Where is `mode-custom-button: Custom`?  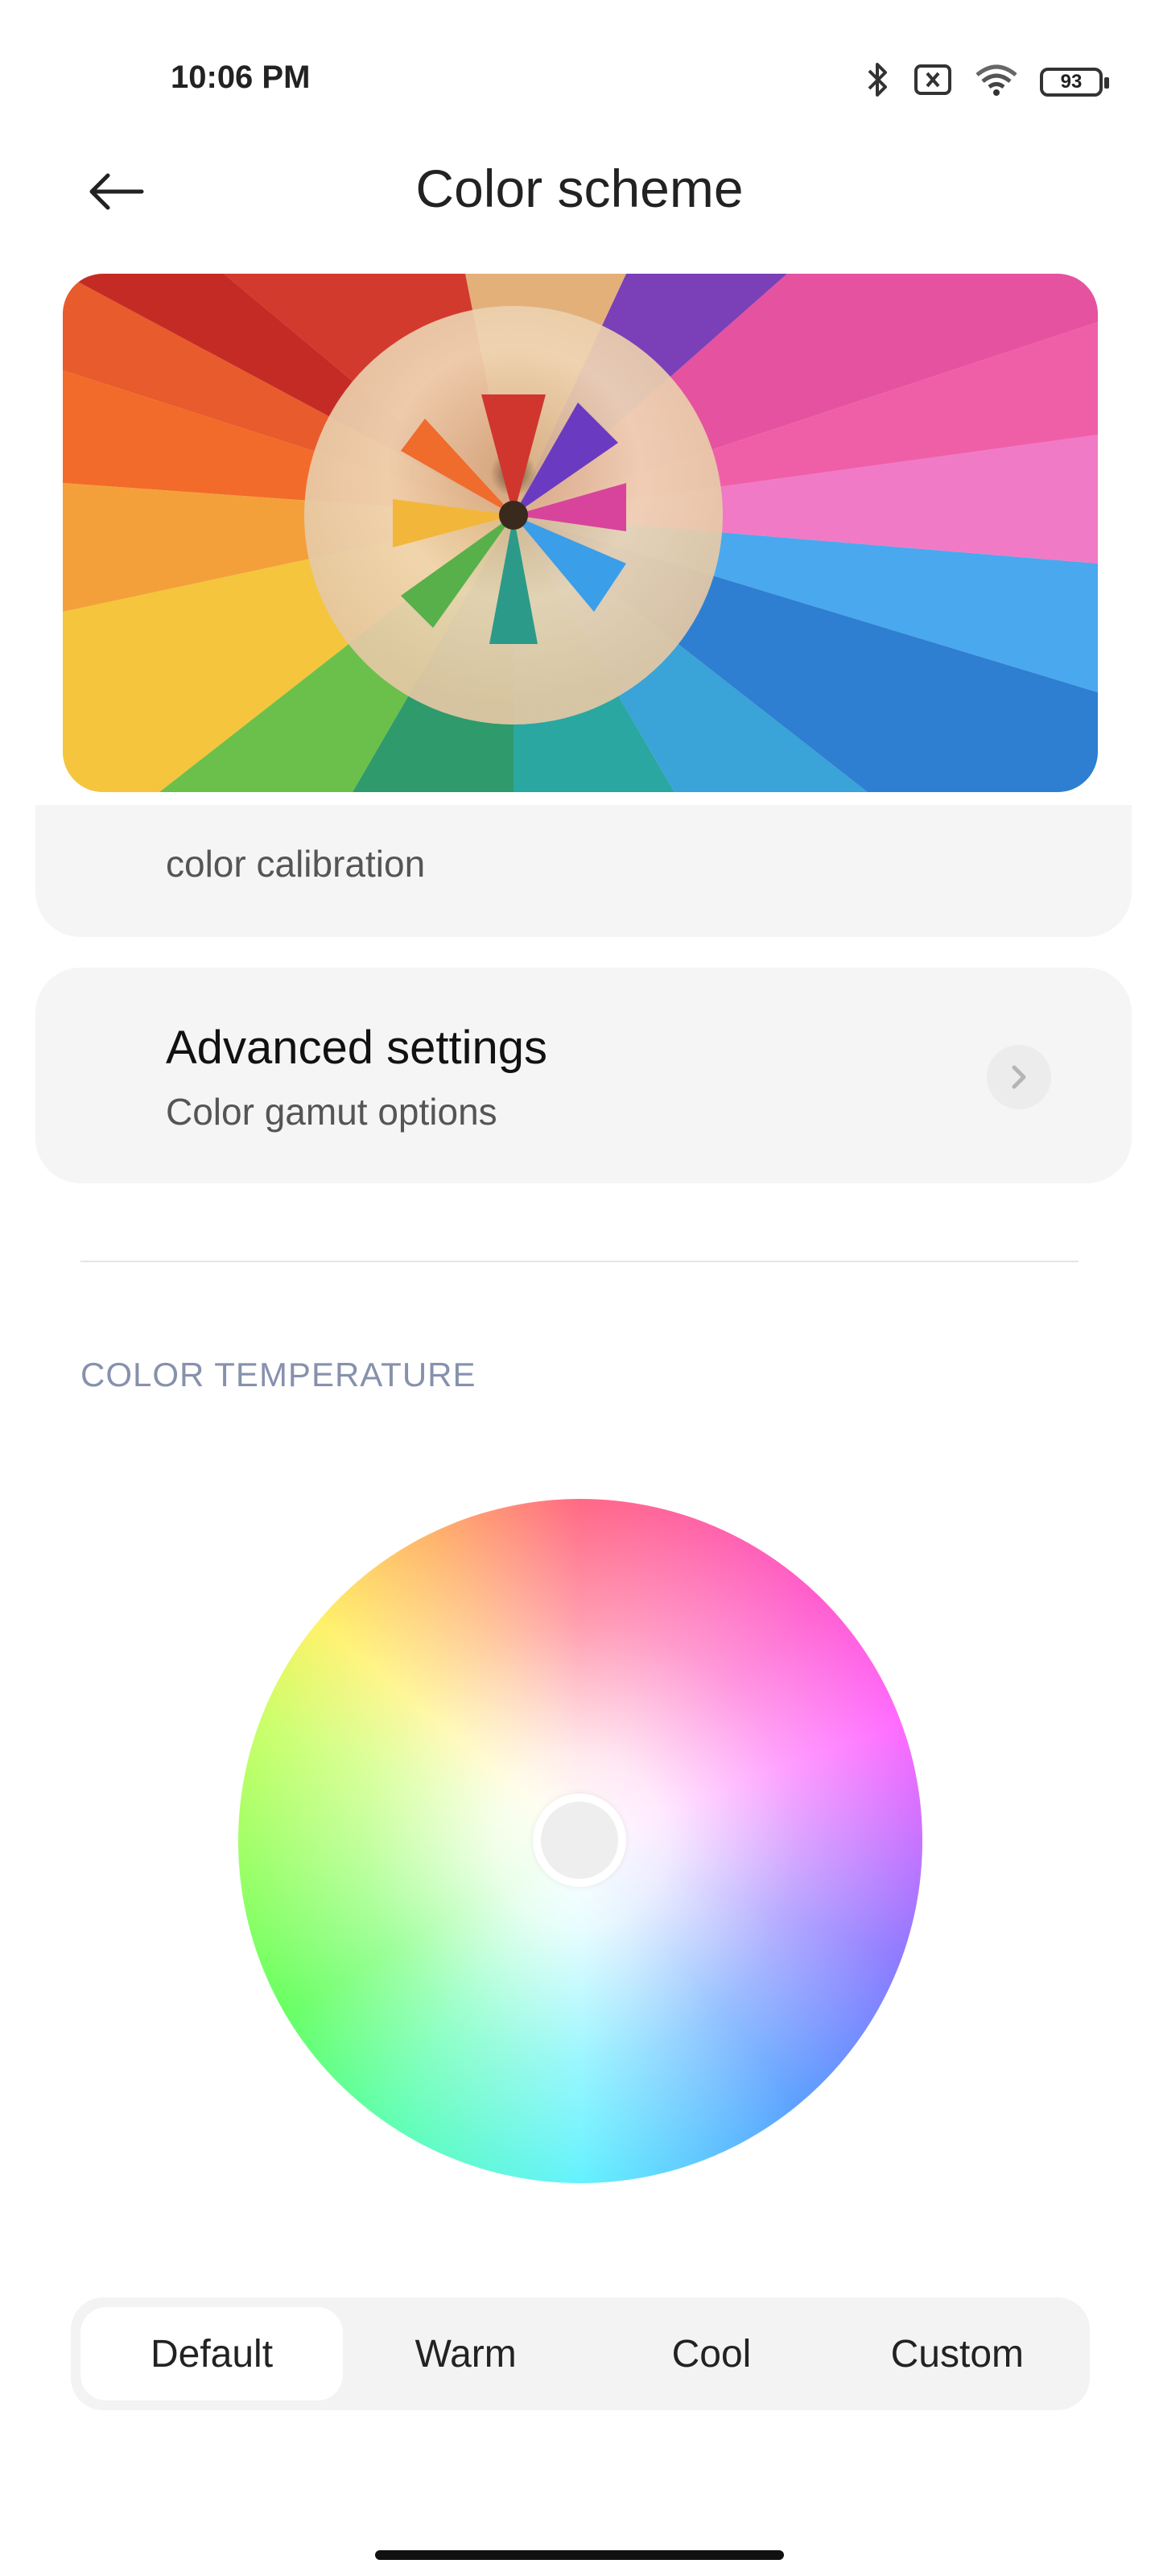
mode-custom-button: Custom is located at coordinates (957, 2354).